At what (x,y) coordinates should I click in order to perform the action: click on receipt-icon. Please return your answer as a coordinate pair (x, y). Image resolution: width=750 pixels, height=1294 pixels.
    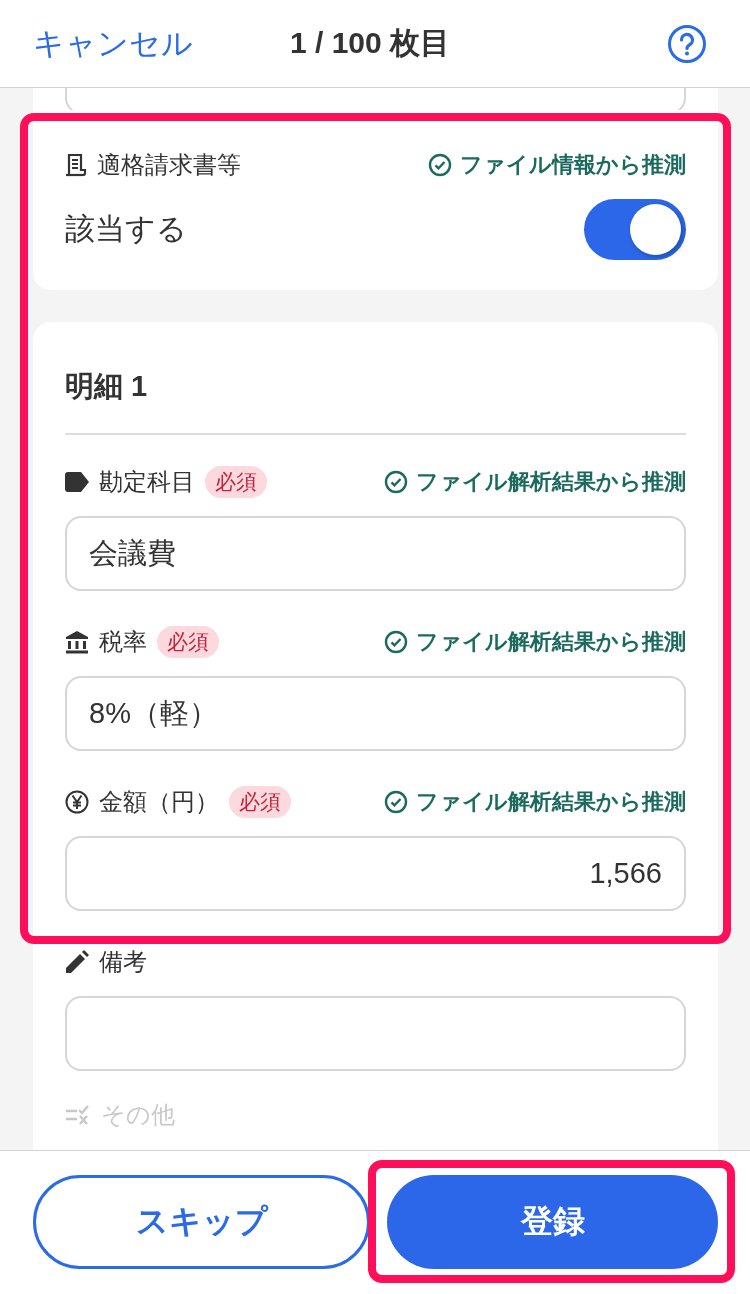
    Looking at the image, I should click on (76, 165).